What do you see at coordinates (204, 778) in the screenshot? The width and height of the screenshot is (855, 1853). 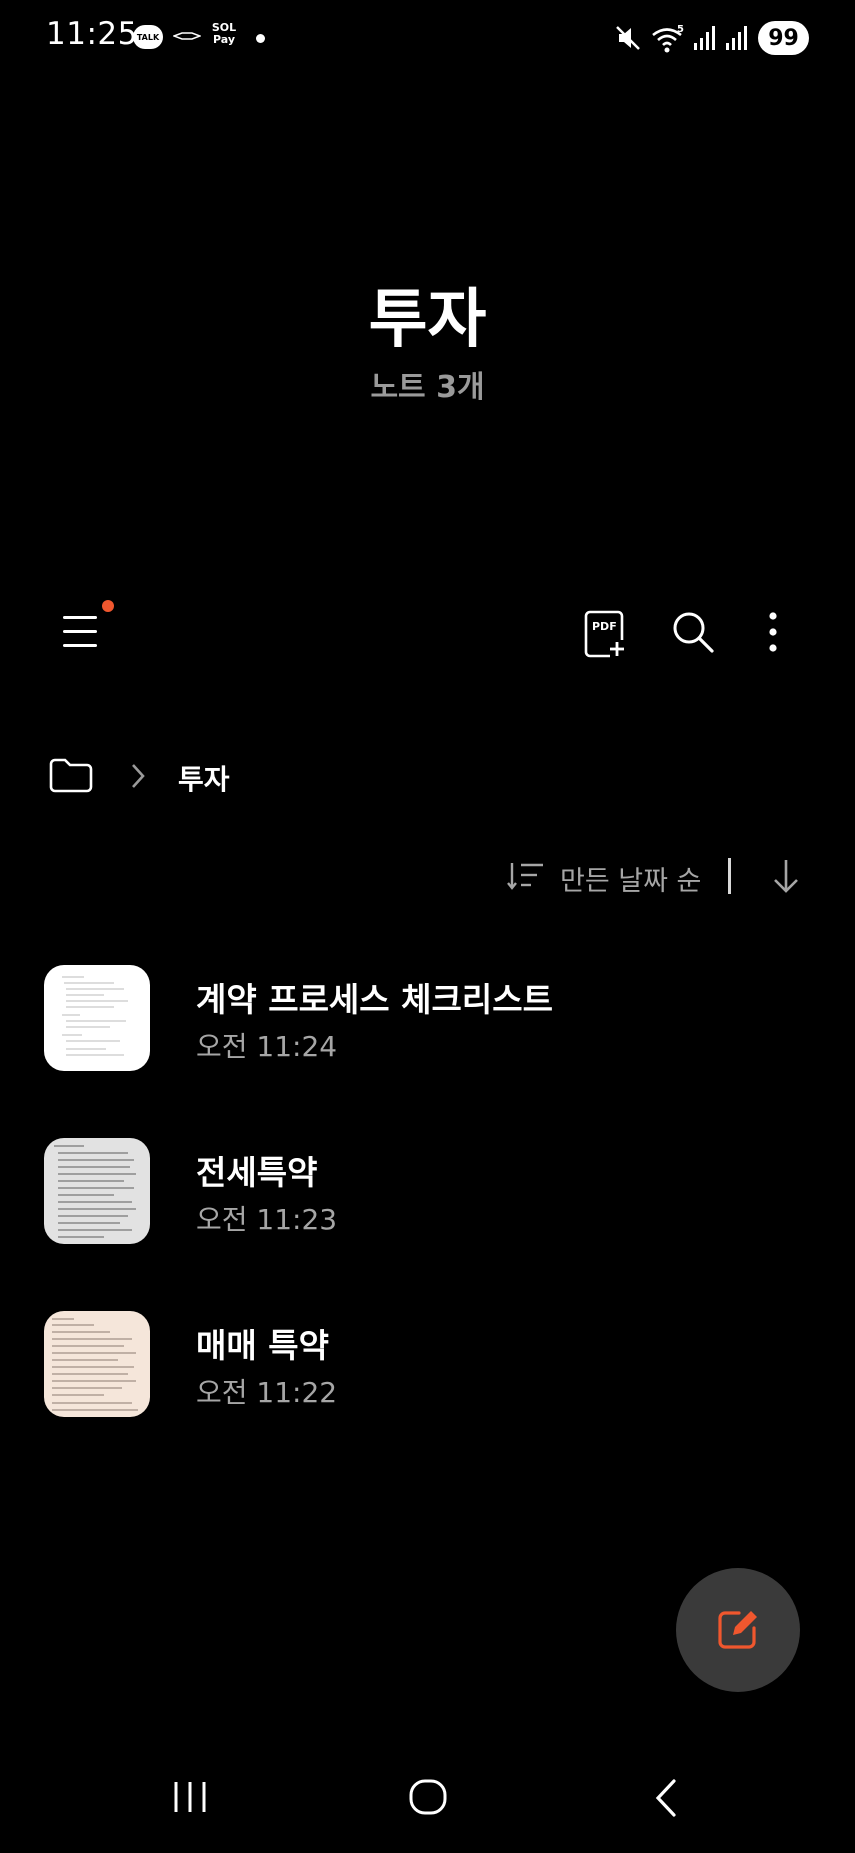 I see `breadcrumb-current: 투자` at bounding box center [204, 778].